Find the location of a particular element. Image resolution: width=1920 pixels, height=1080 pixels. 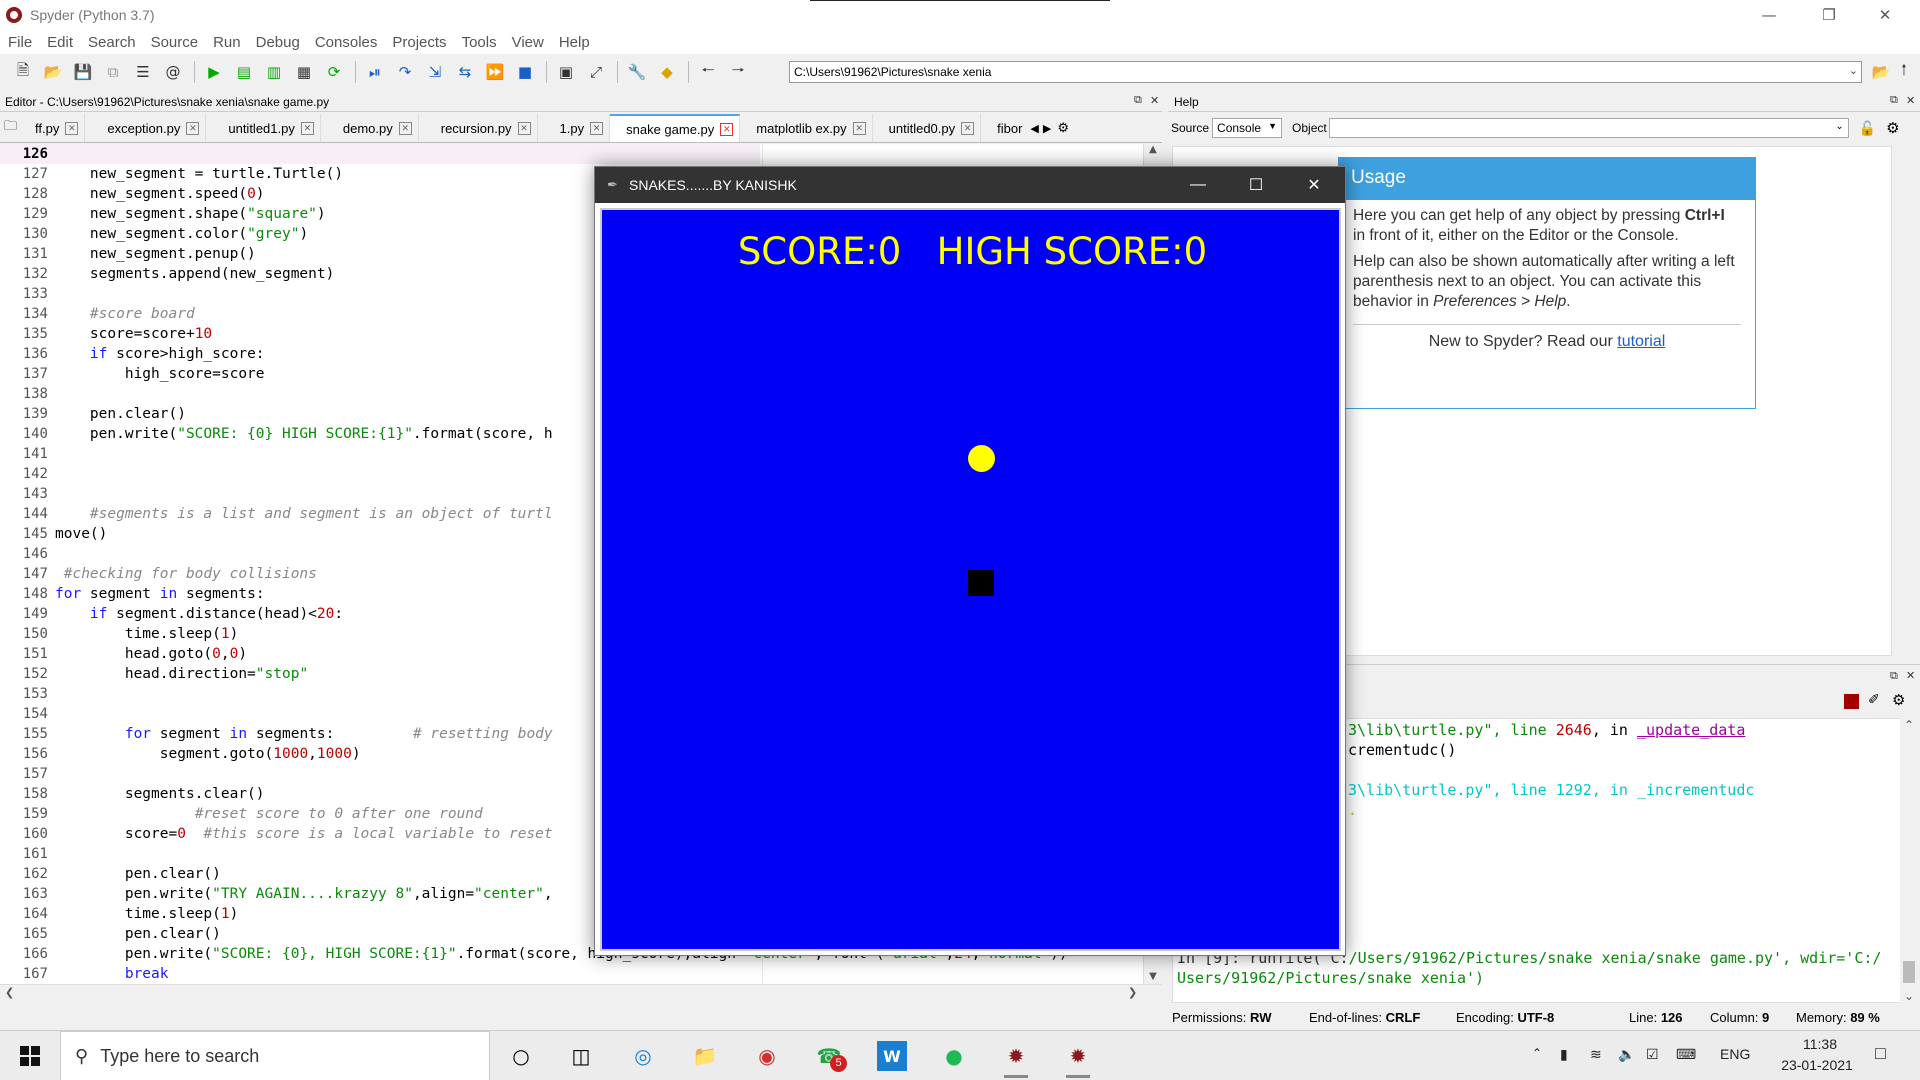

browse-tabs-icon: ☰ is located at coordinates (143, 72).